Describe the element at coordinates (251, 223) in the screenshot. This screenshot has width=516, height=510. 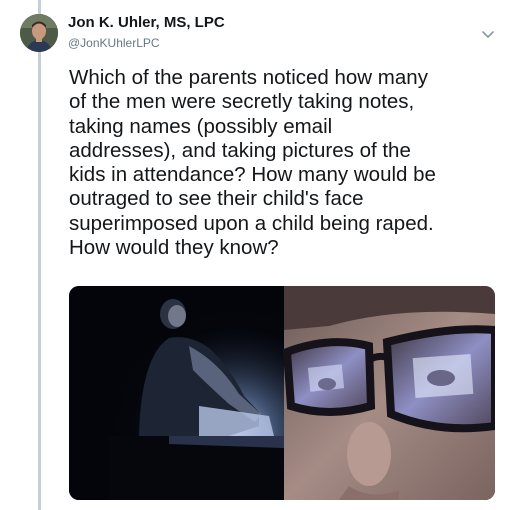
I see `tweet-text-line: superimposed upon a child being raped.` at that location.